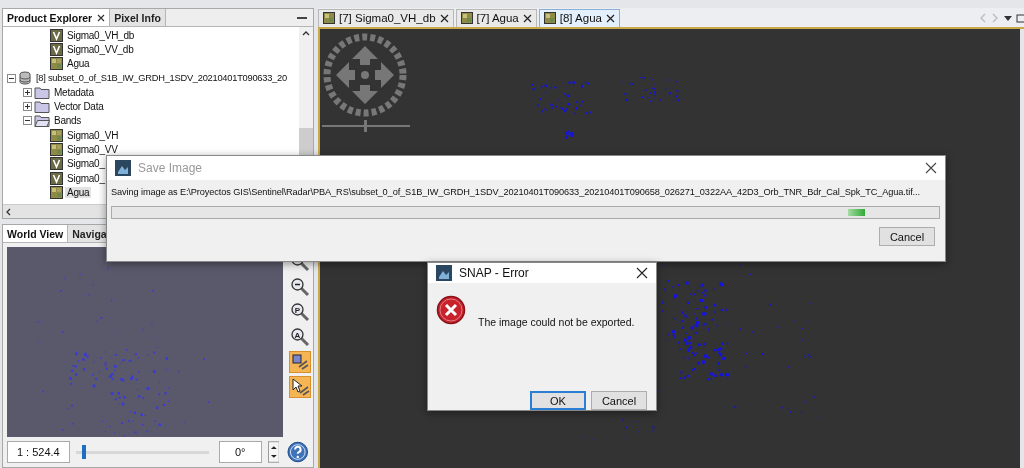  What do you see at coordinates (68, 121) in the screenshot?
I see `tree-item: Bands` at bounding box center [68, 121].